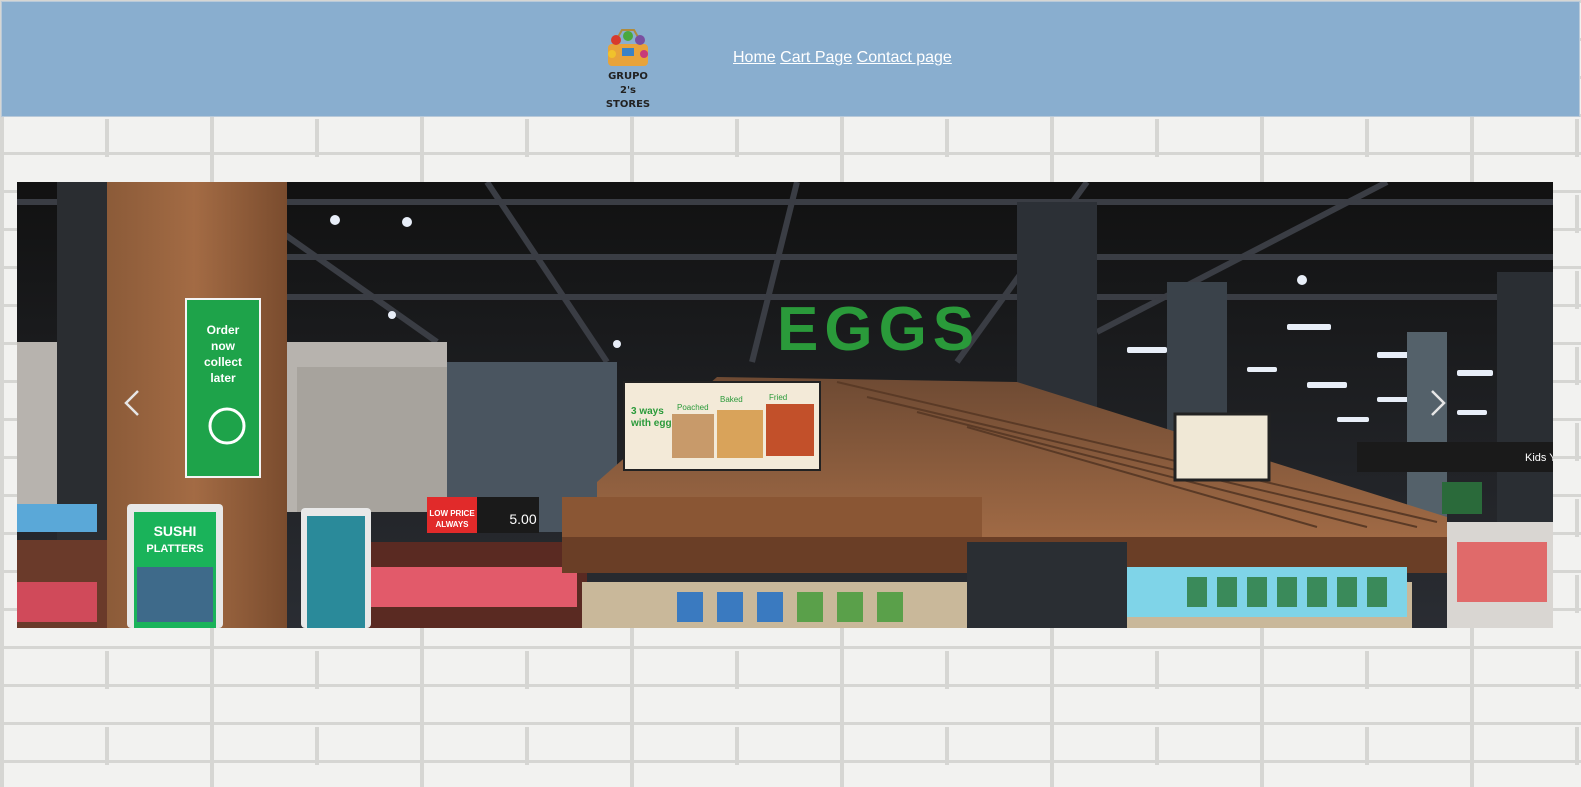  I want to click on carousel-next-button, so click(1438, 403).